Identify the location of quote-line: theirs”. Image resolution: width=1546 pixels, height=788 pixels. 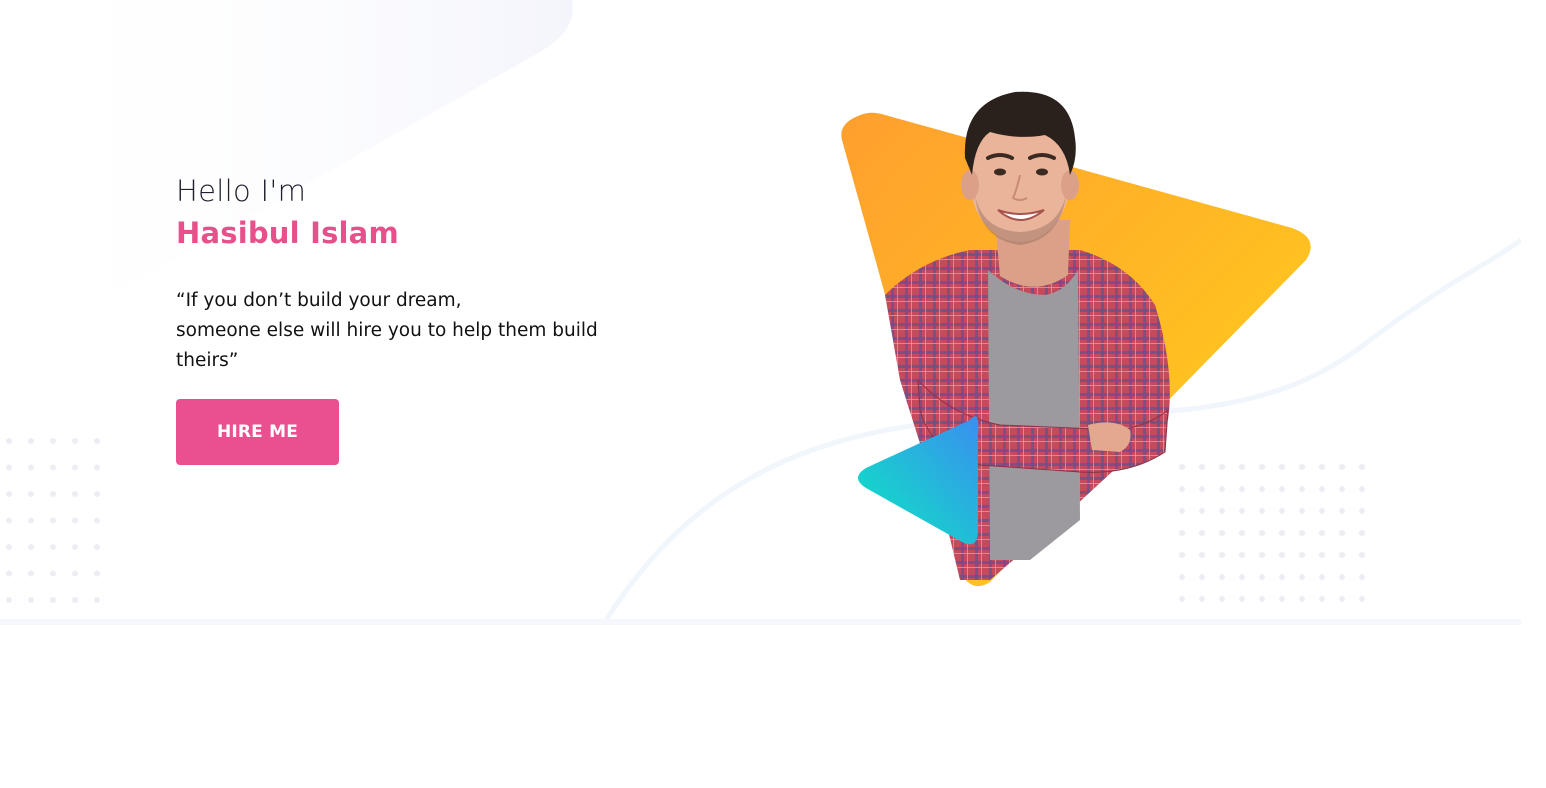
(207, 360).